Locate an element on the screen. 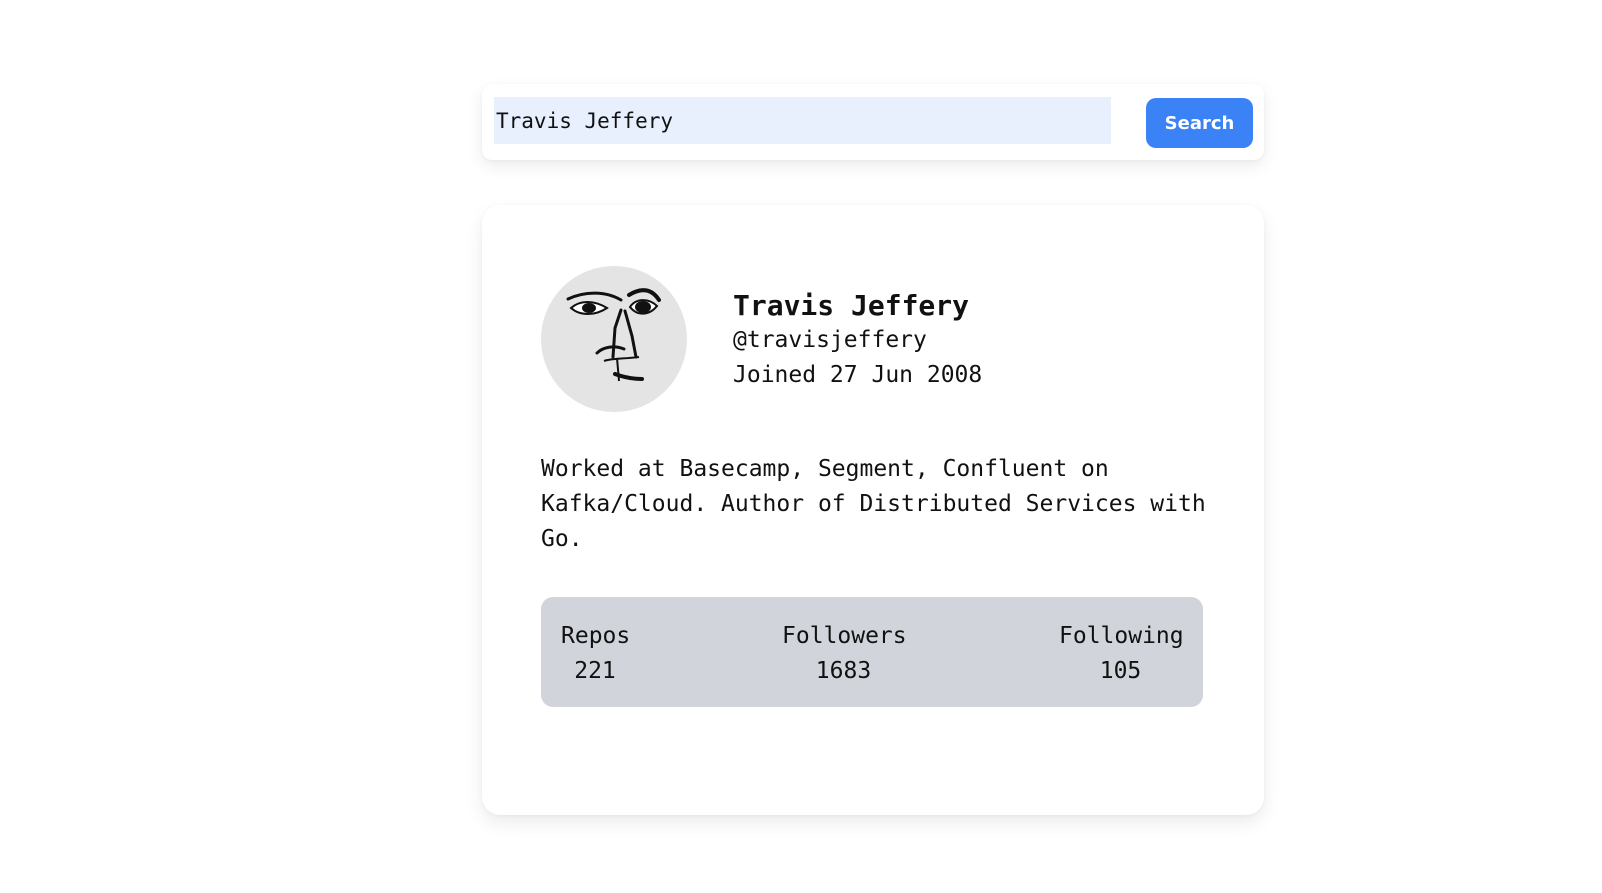 The height and width of the screenshot is (893, 1602). following-count: 105 is located at coordinates (1120, 671).